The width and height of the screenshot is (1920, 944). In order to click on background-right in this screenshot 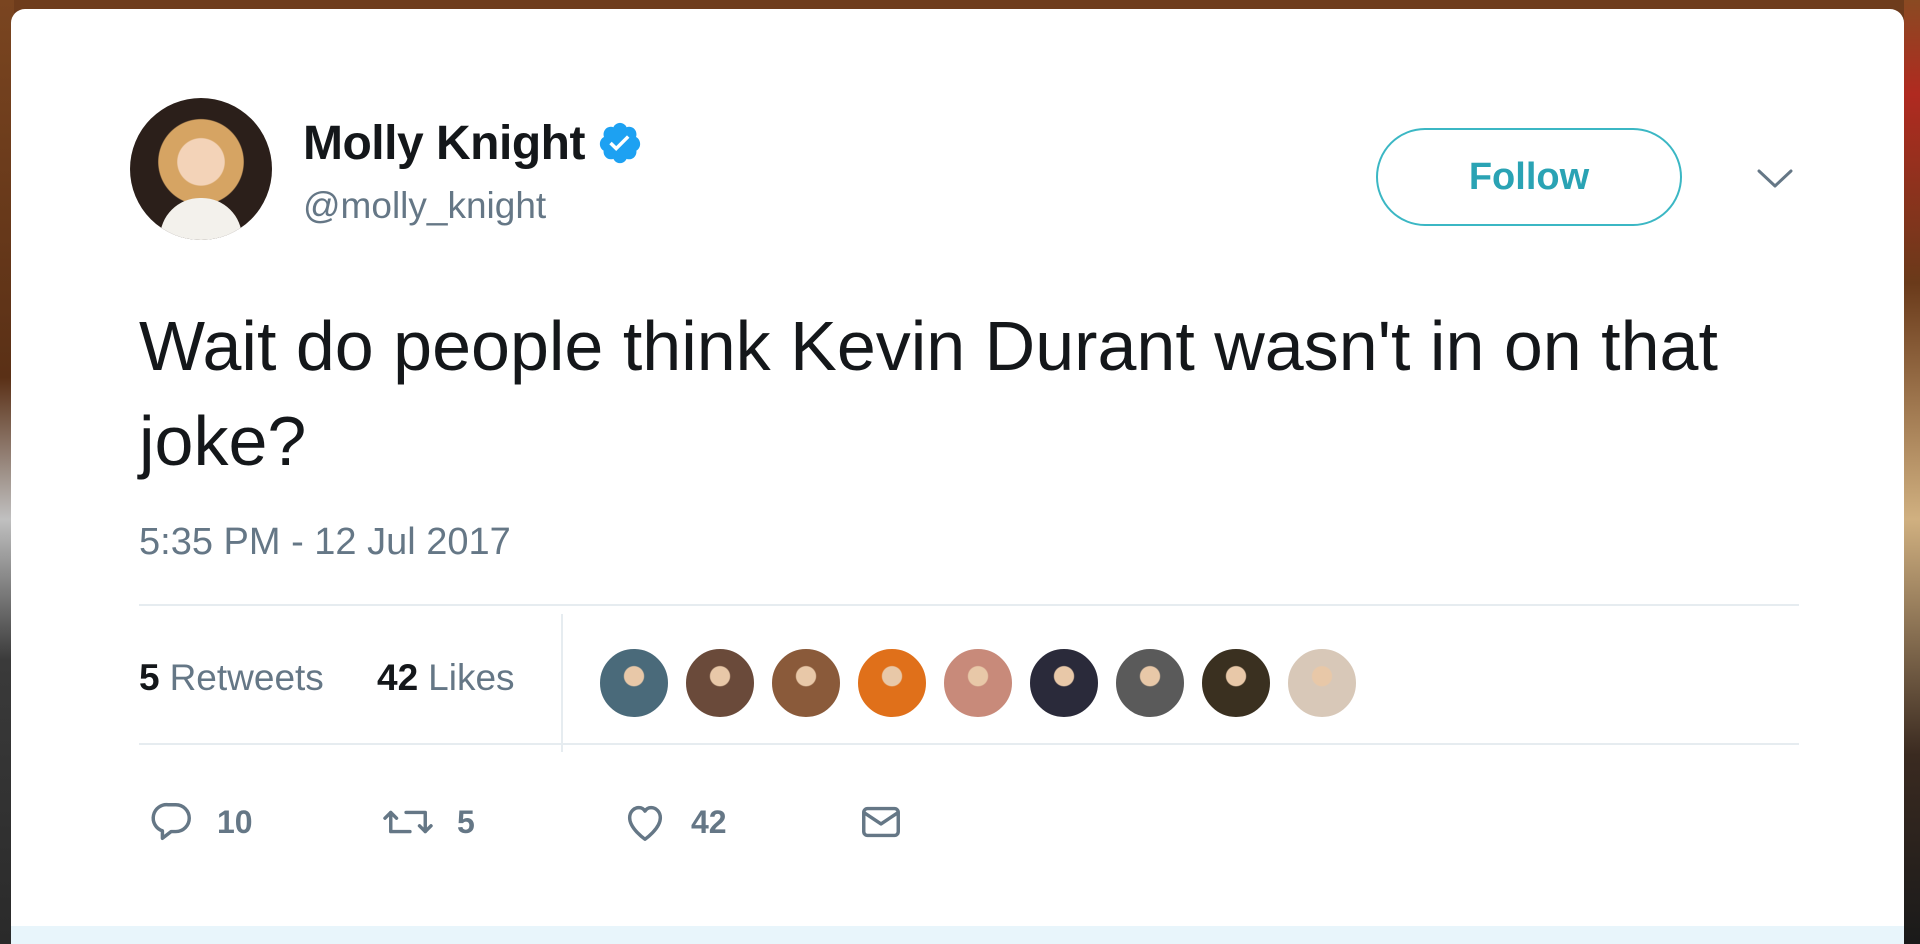, I will do `click(1912, 472)`.